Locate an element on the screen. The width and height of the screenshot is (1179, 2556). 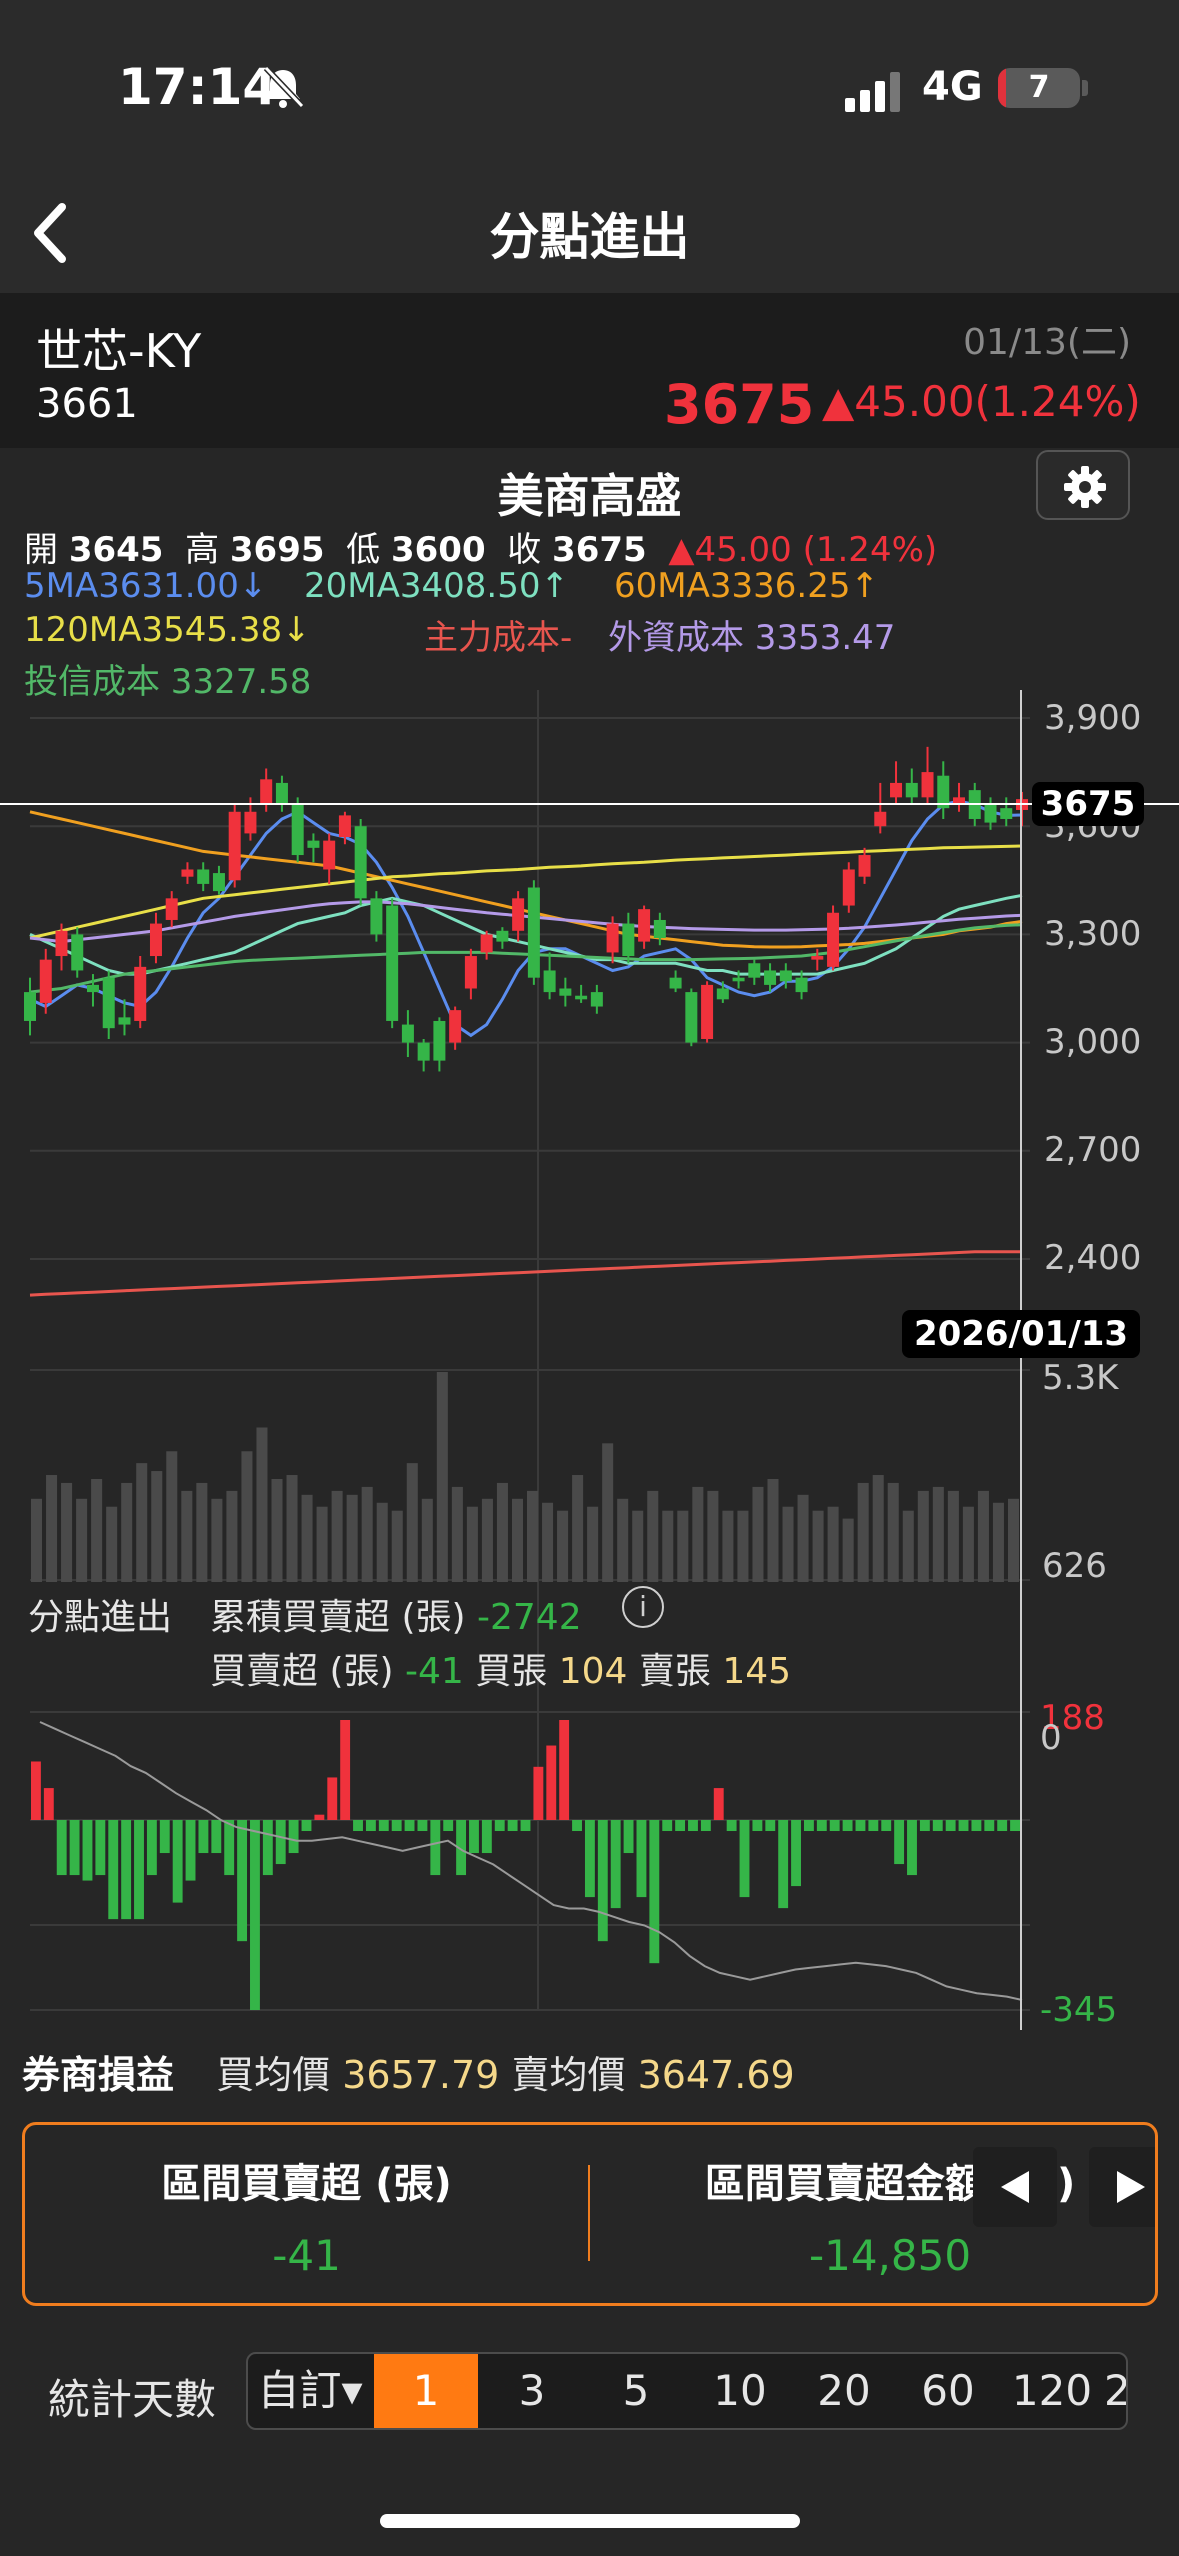
sell-value: 145 is located at coordinates (757, 1671).